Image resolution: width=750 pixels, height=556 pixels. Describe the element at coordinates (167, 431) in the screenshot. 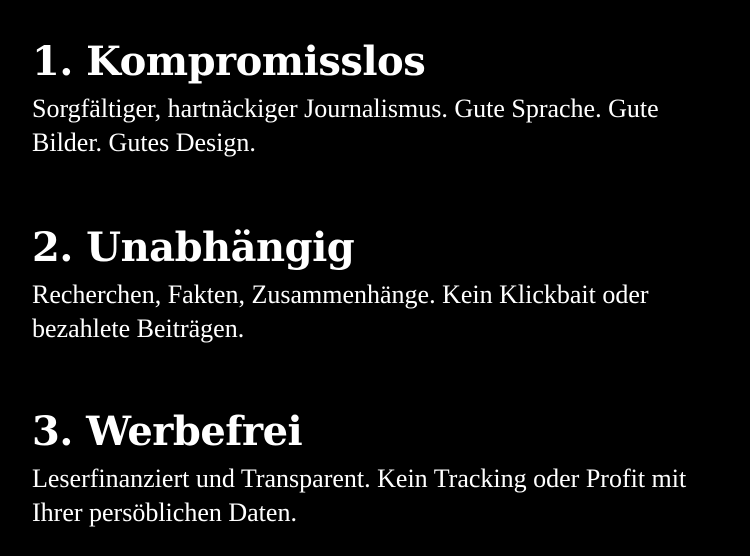

I see `principle-heading: 3. Werbefrei` at that location.